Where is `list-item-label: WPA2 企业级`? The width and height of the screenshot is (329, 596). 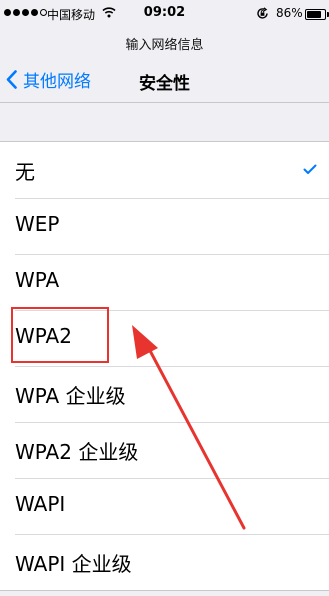
list-item-label: WPA2 企业级 is located at coordinates (77, 452).